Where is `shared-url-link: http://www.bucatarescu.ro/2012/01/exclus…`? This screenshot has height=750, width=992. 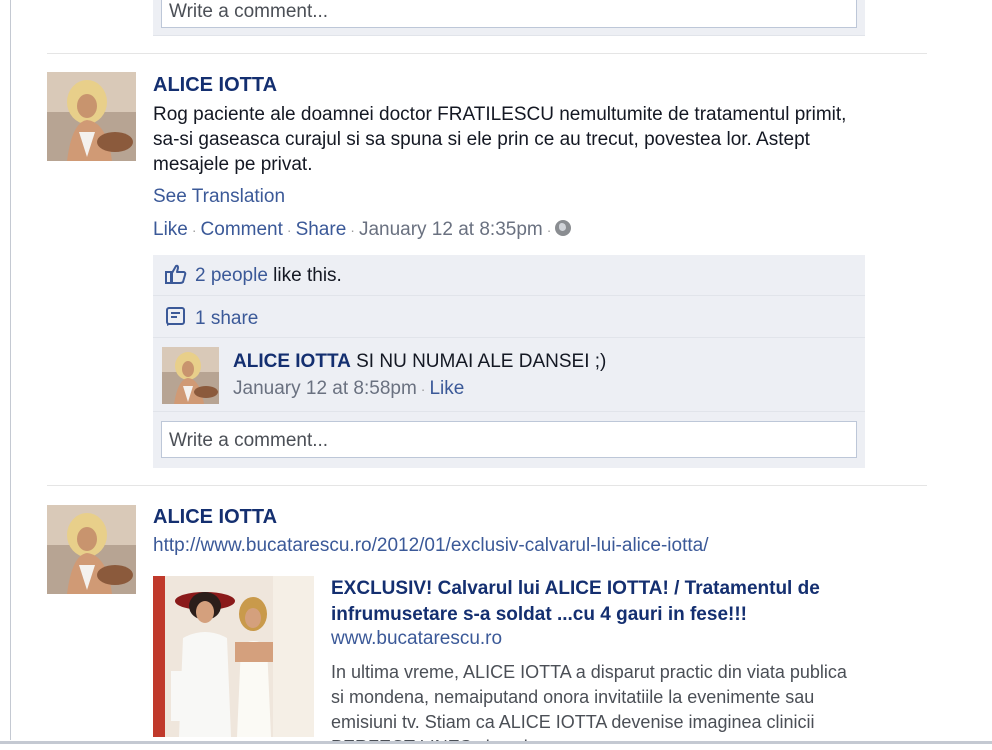 shared-url-link: http://www.bucatarescu.ro/2012/01/exclus… is located at coordinates (430, 546).